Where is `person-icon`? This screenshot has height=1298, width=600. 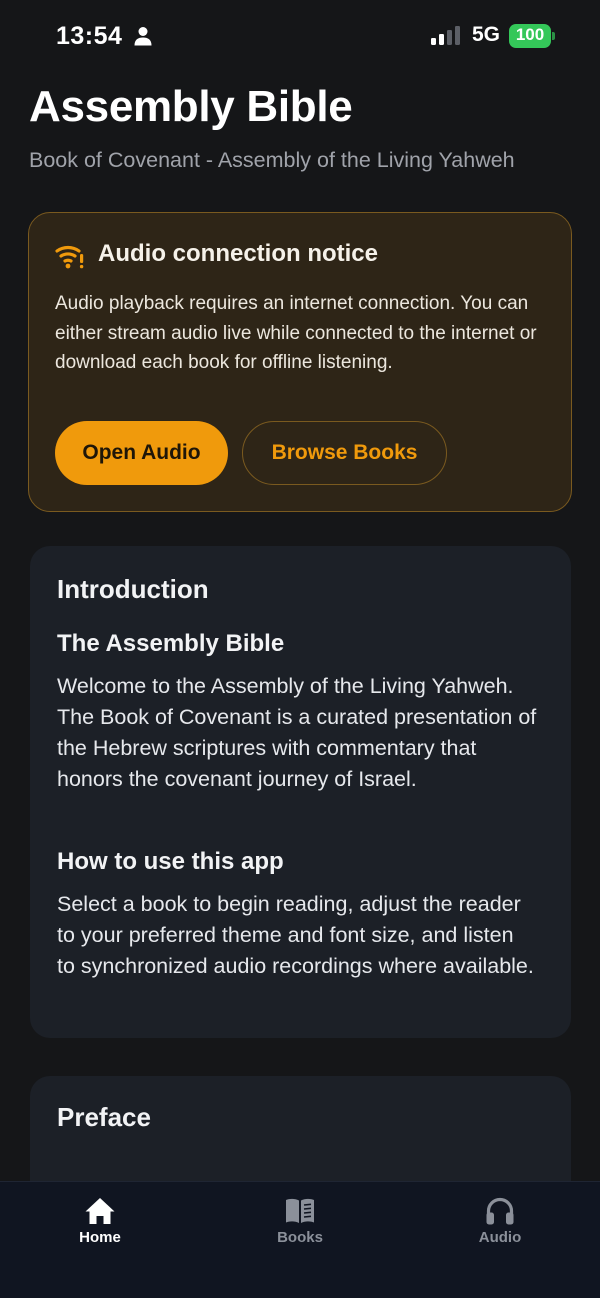
person-icon is located at coordinates (143, 36).